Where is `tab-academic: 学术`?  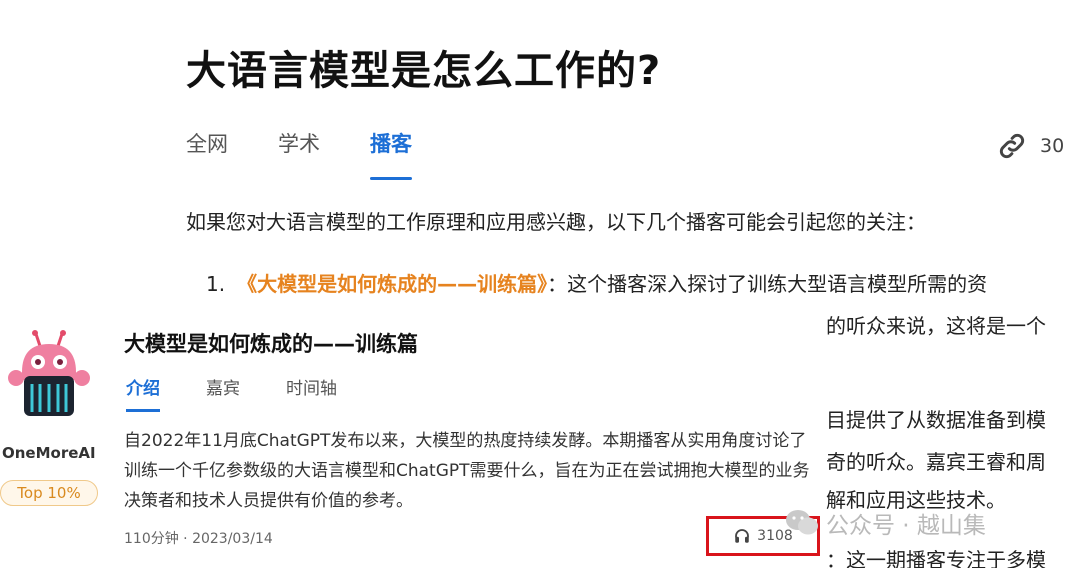
tab-academic: 学术 is located at coordinates (299, 154).